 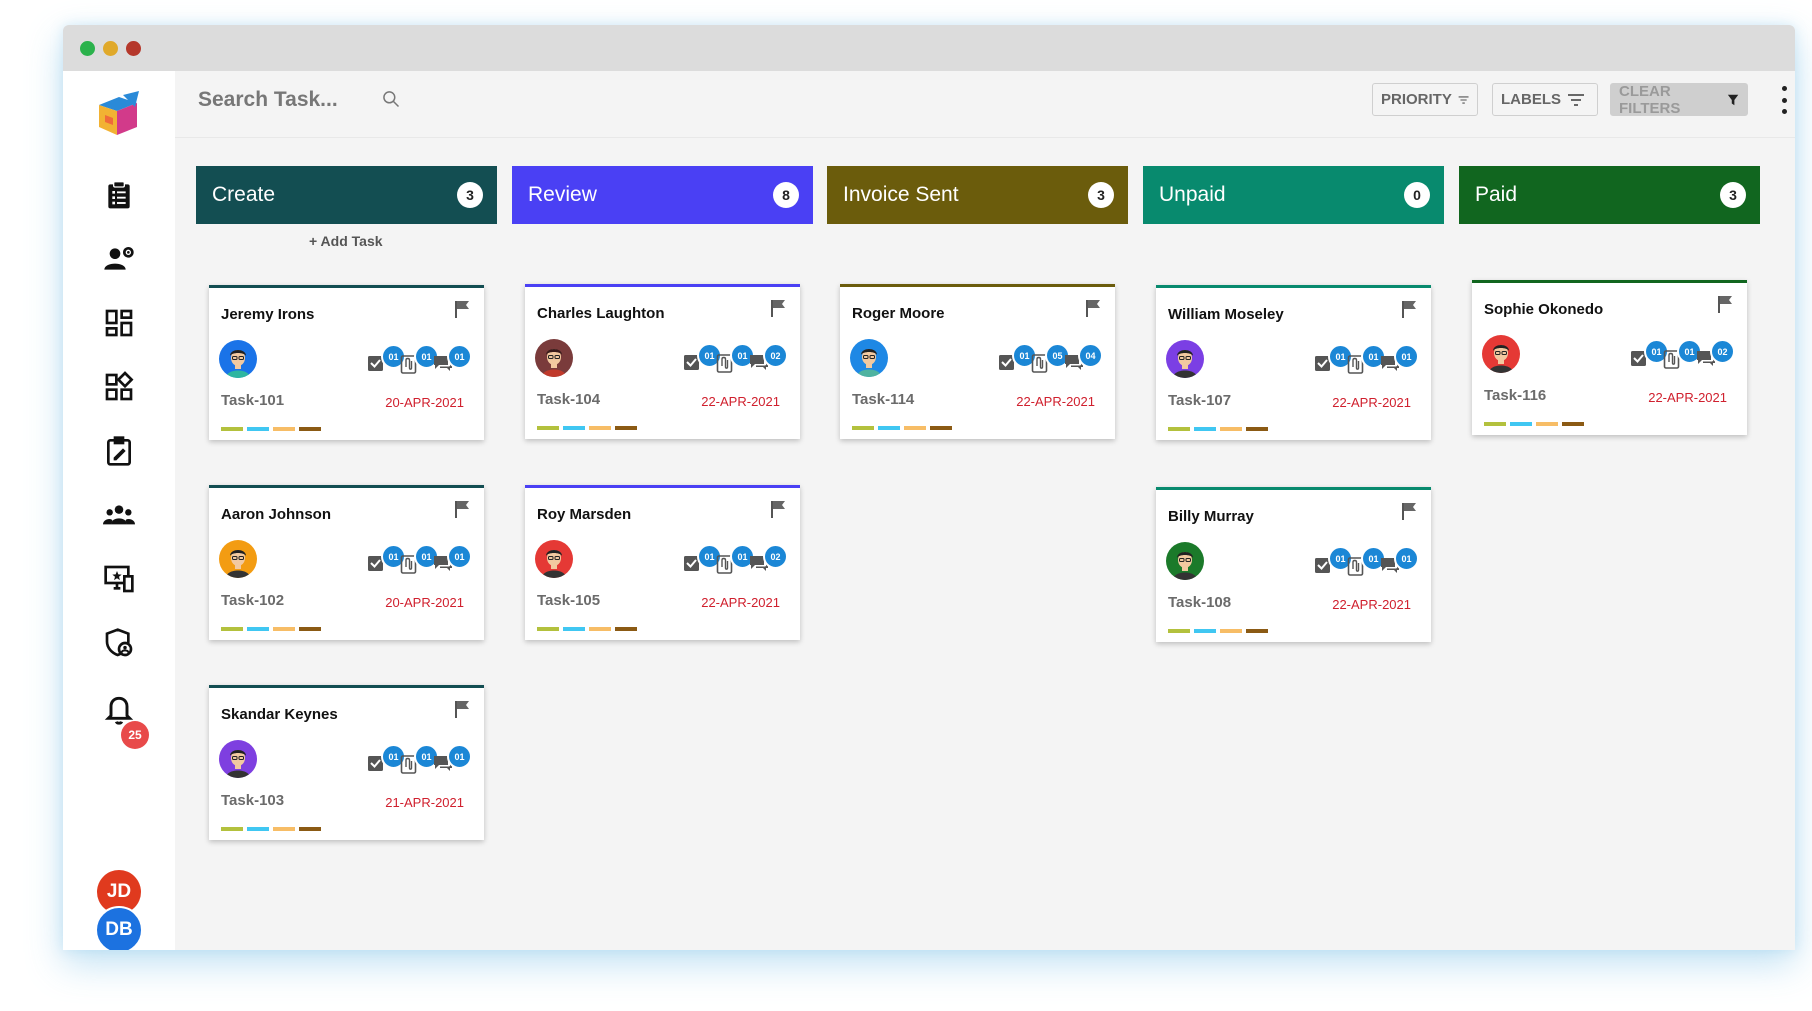 What do you see at coordinates (119, 323) in the screenshot?
I see `dashboard-icon` at bounding box center [119, 323].